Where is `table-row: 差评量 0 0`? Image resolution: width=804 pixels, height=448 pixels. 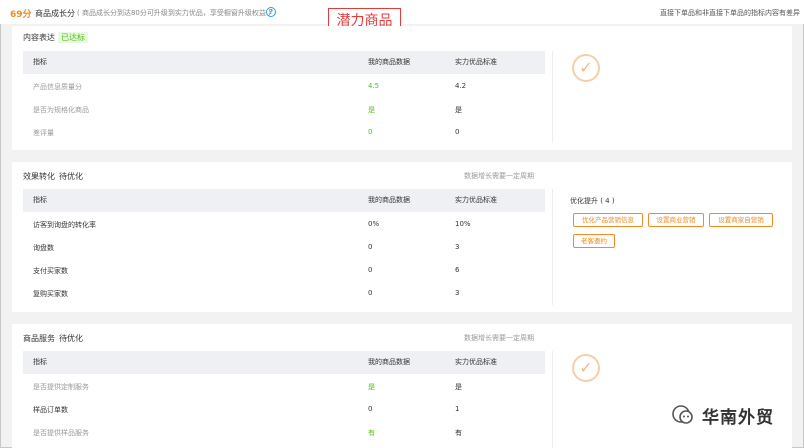
table-row: 差评量 0 0 is located at coordinates (284, 134).